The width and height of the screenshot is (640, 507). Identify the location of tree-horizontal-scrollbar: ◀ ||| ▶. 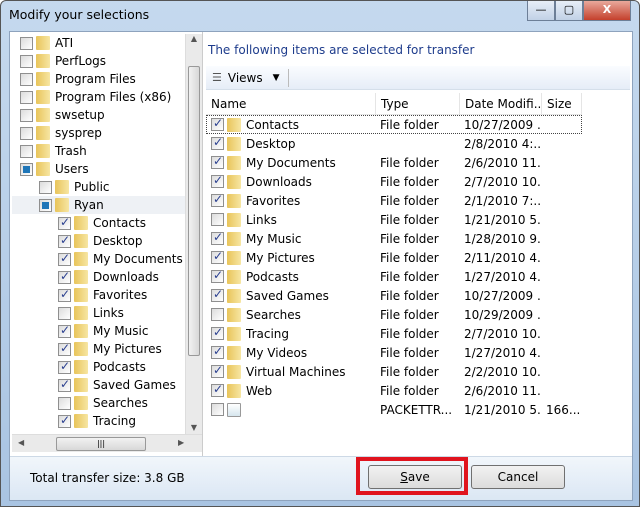
(107, 443).